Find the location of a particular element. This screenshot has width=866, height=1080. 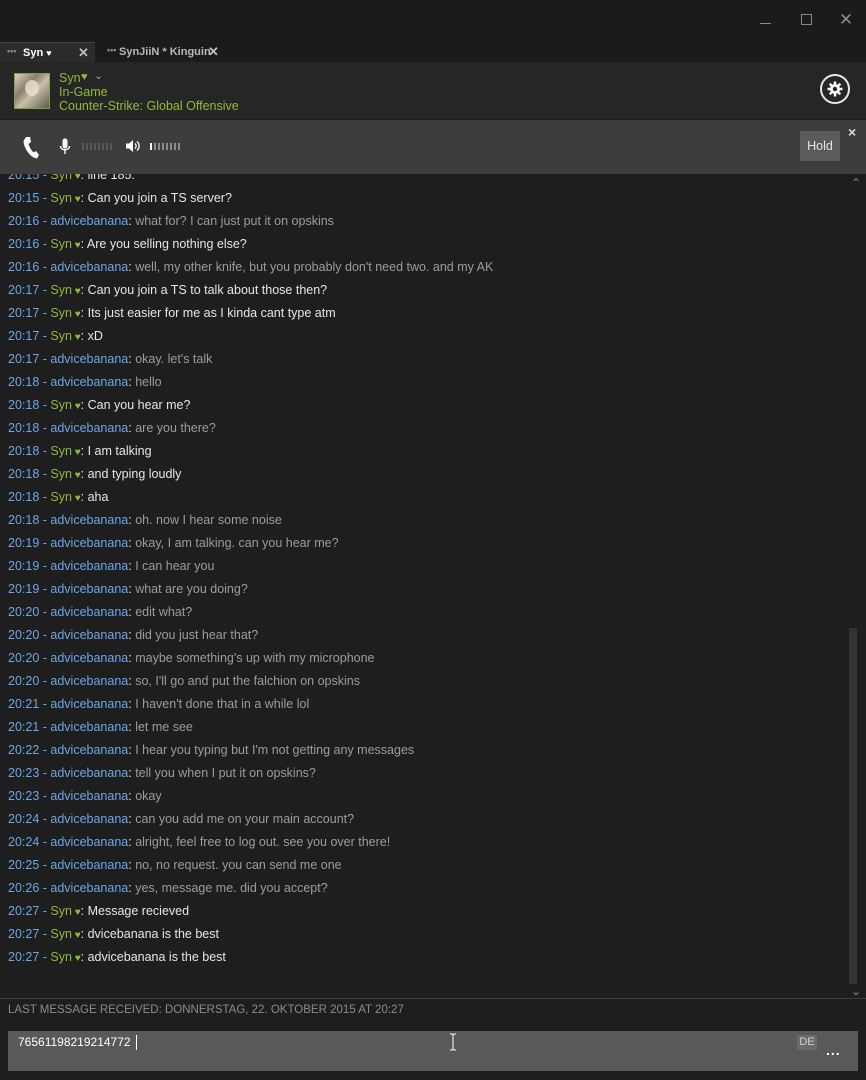

chat-input is located at coordinates (398, 1042).